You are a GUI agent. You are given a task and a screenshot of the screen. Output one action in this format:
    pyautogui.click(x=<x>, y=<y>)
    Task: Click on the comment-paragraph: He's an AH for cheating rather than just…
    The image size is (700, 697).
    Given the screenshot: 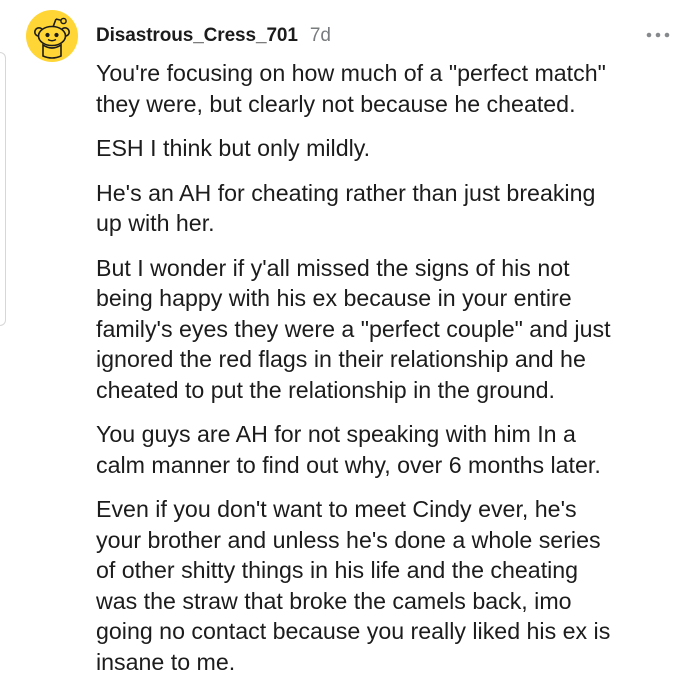 What is the action you would take?
    pyautogui.click(x=346, y=208)
    